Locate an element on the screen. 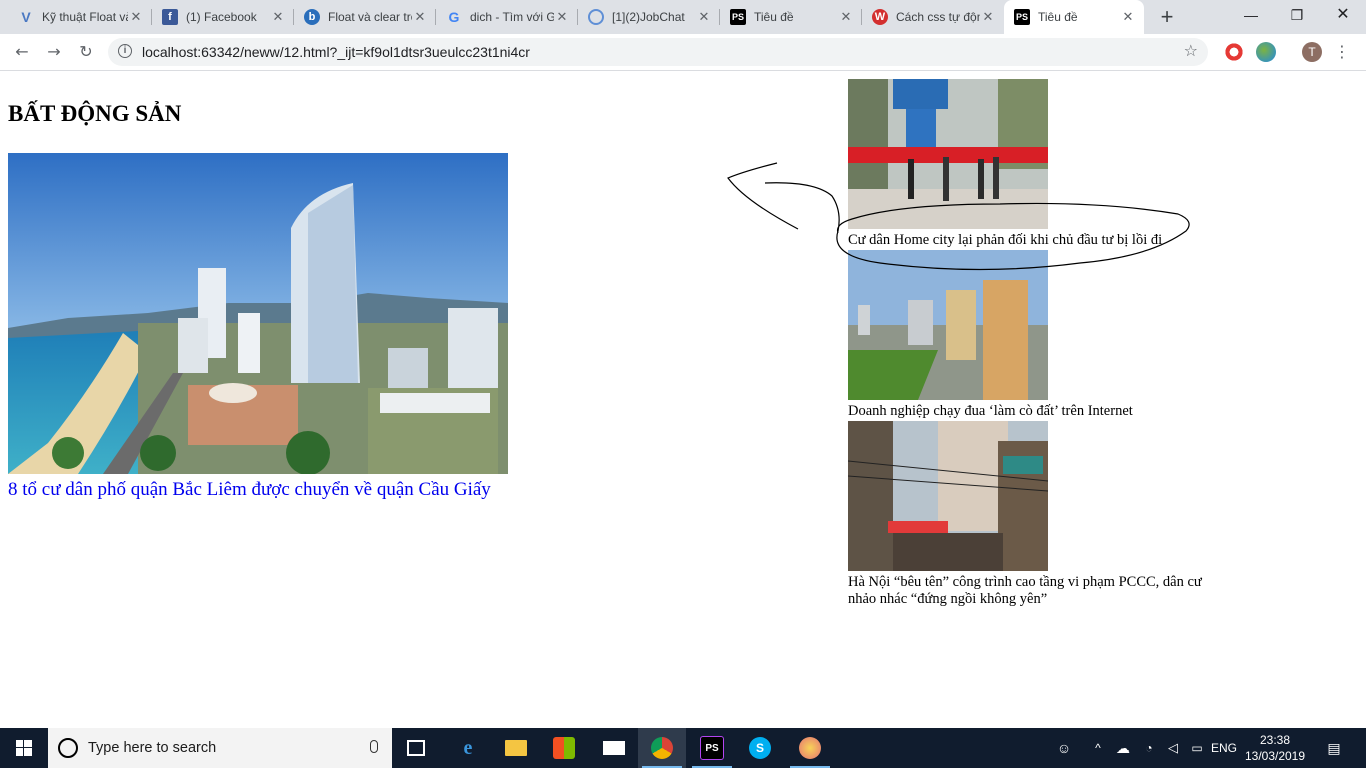 The width and height of the screenshot is (1366, 768). info-icon: i is located at coordinates (125, 51).